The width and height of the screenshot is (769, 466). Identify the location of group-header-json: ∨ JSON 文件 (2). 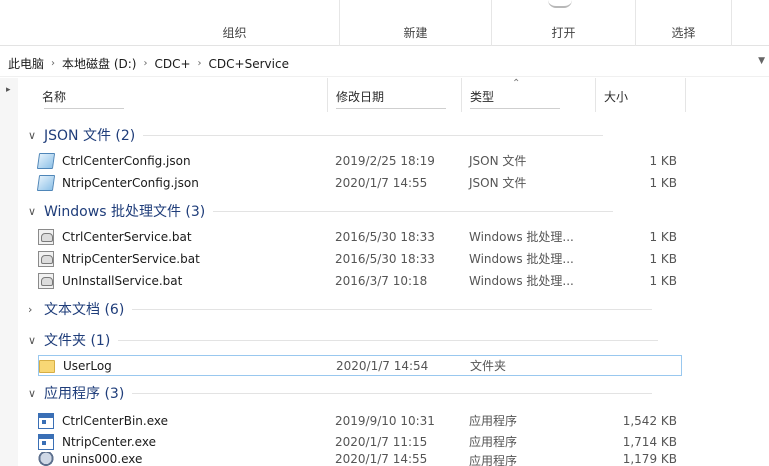
(316, 135).